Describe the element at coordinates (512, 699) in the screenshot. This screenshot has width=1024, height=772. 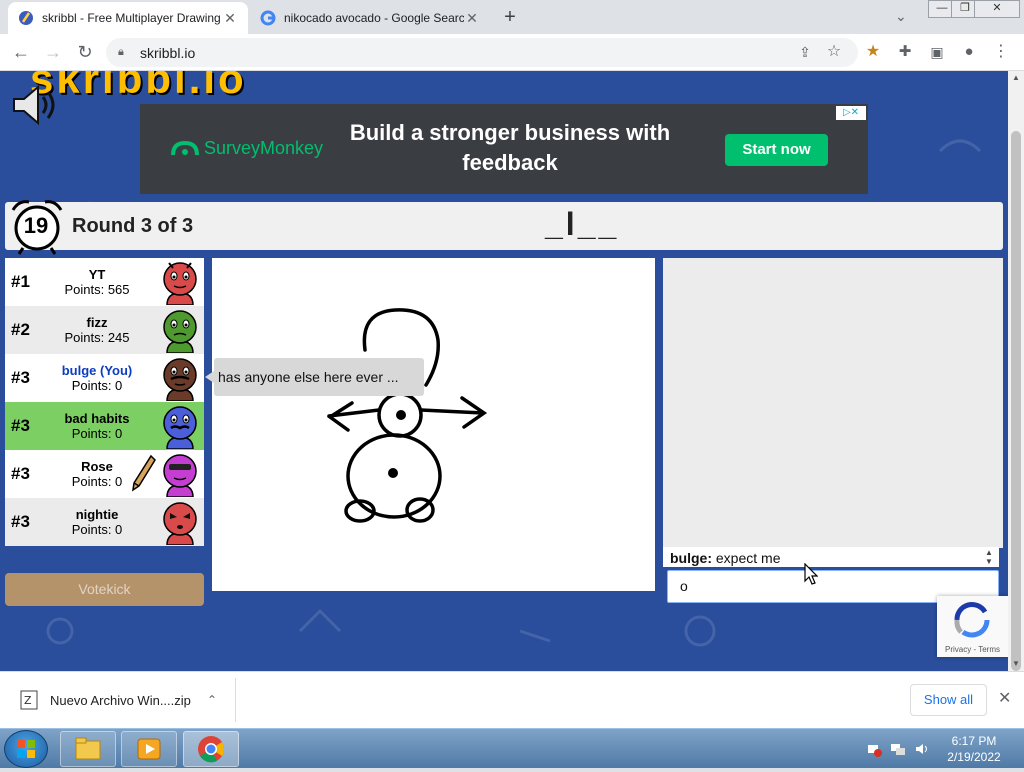
I see `download-bar: Z Nuevo Archivo Win....zip ⌃ Show all ✕` at that location.